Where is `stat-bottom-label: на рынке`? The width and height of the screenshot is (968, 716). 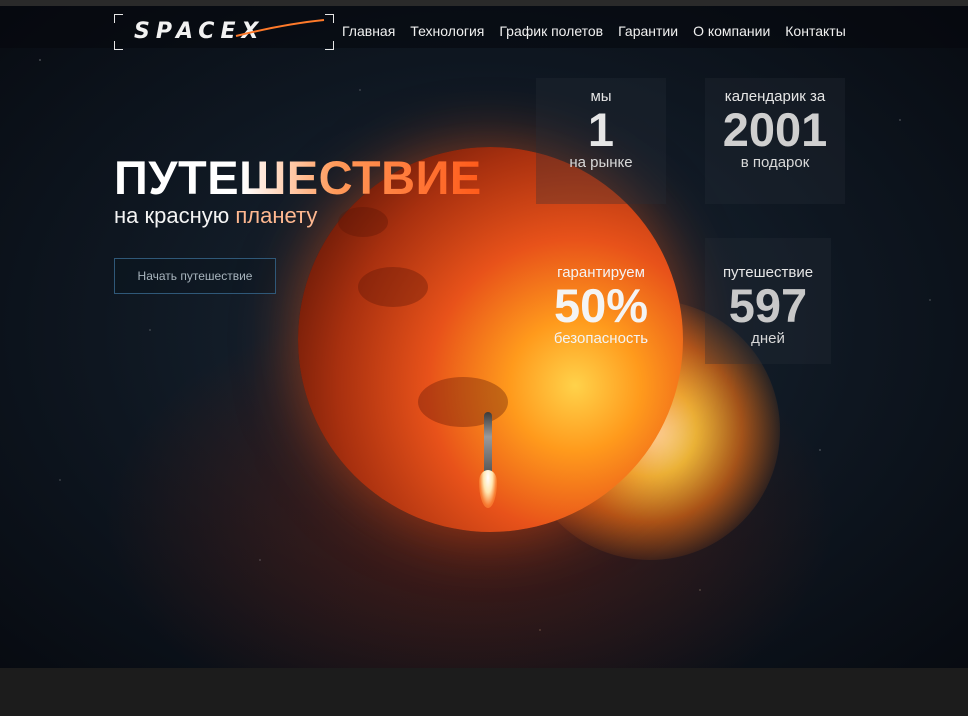
stat-bottom-label: на рынке is located at coordinates (601, 163).